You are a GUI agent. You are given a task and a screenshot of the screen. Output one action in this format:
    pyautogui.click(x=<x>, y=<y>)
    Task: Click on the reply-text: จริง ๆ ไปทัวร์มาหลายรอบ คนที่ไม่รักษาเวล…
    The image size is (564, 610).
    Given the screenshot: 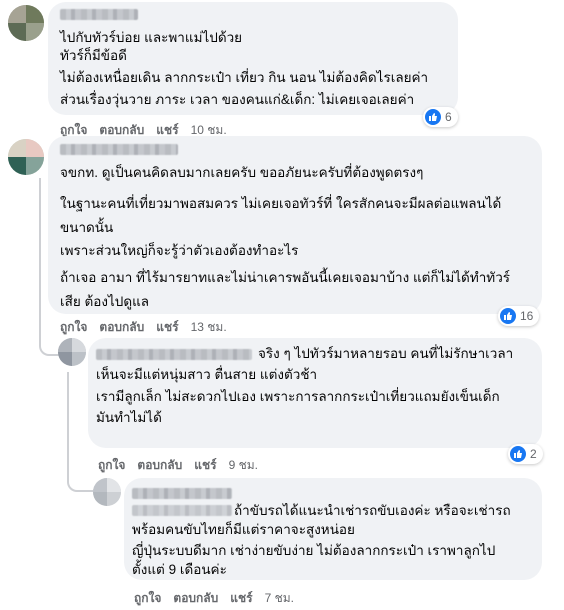 What is the action you would take?
    pyautogui.click(x=386, y=353)
    